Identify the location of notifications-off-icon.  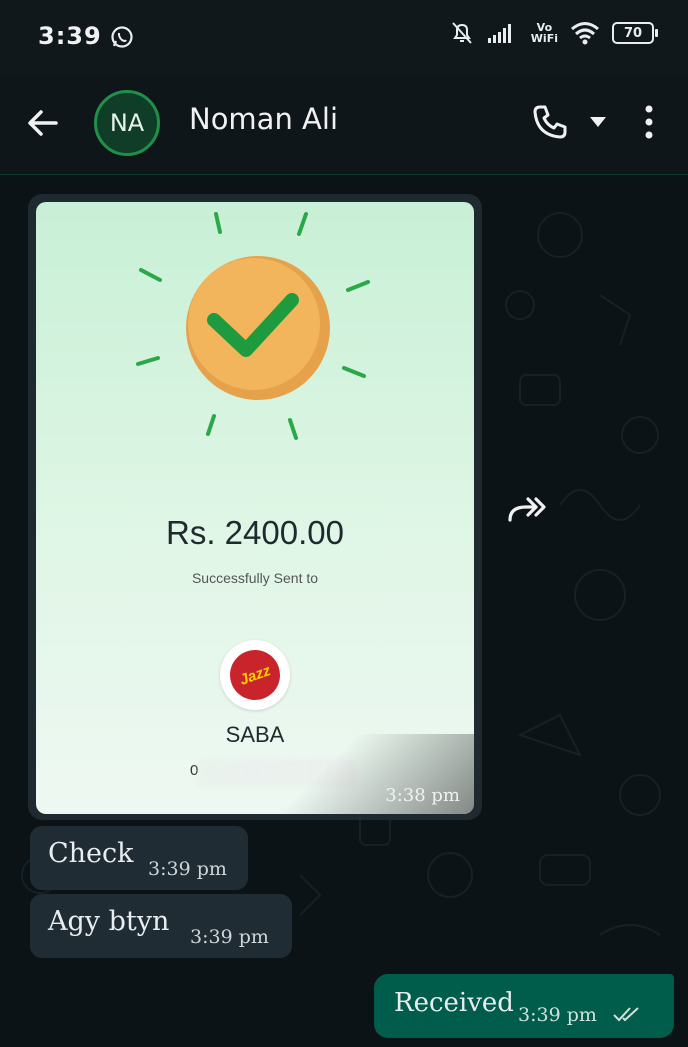
(462, 33).